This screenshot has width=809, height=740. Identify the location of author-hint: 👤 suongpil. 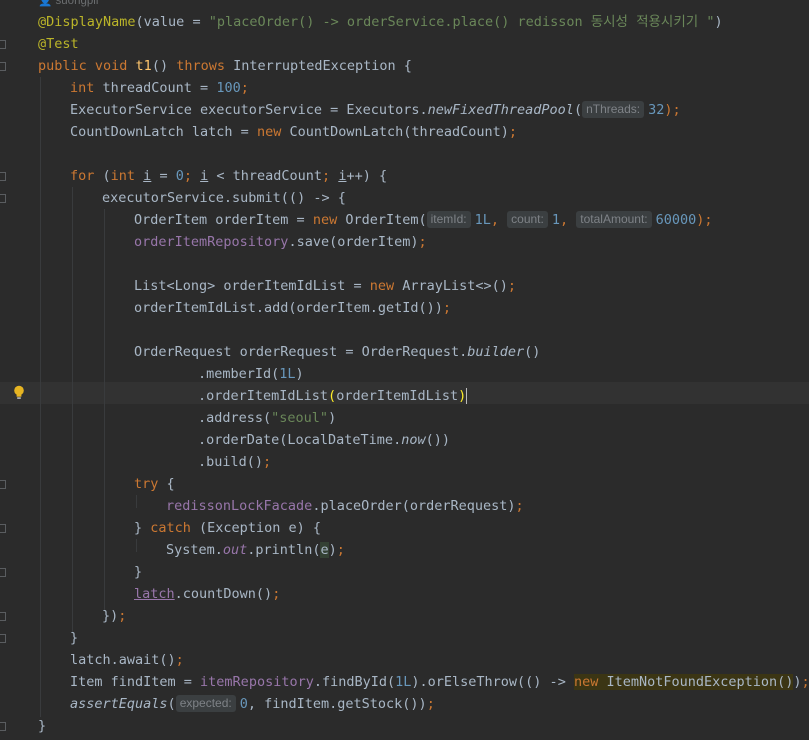
(68, 4).